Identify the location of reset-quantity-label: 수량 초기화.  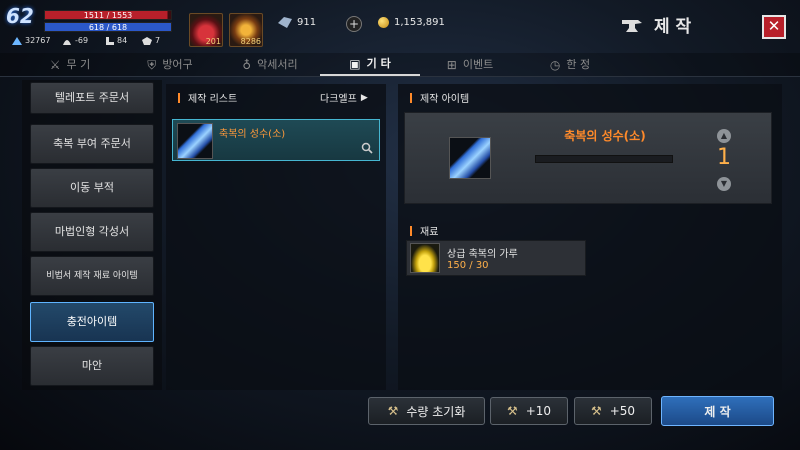
(436, 411).